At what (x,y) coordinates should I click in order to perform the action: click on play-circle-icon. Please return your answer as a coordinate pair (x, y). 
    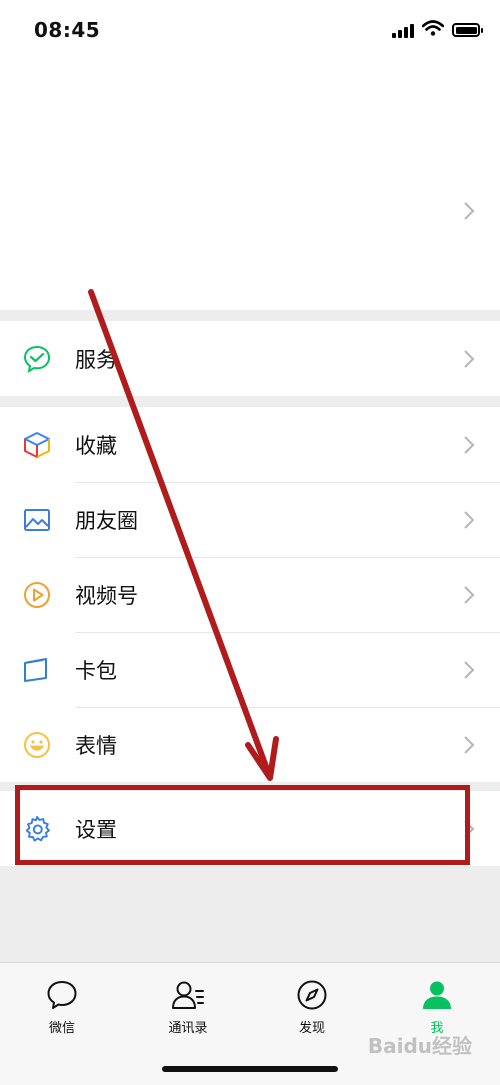
    Looking at the image, I should click on (37, 595).